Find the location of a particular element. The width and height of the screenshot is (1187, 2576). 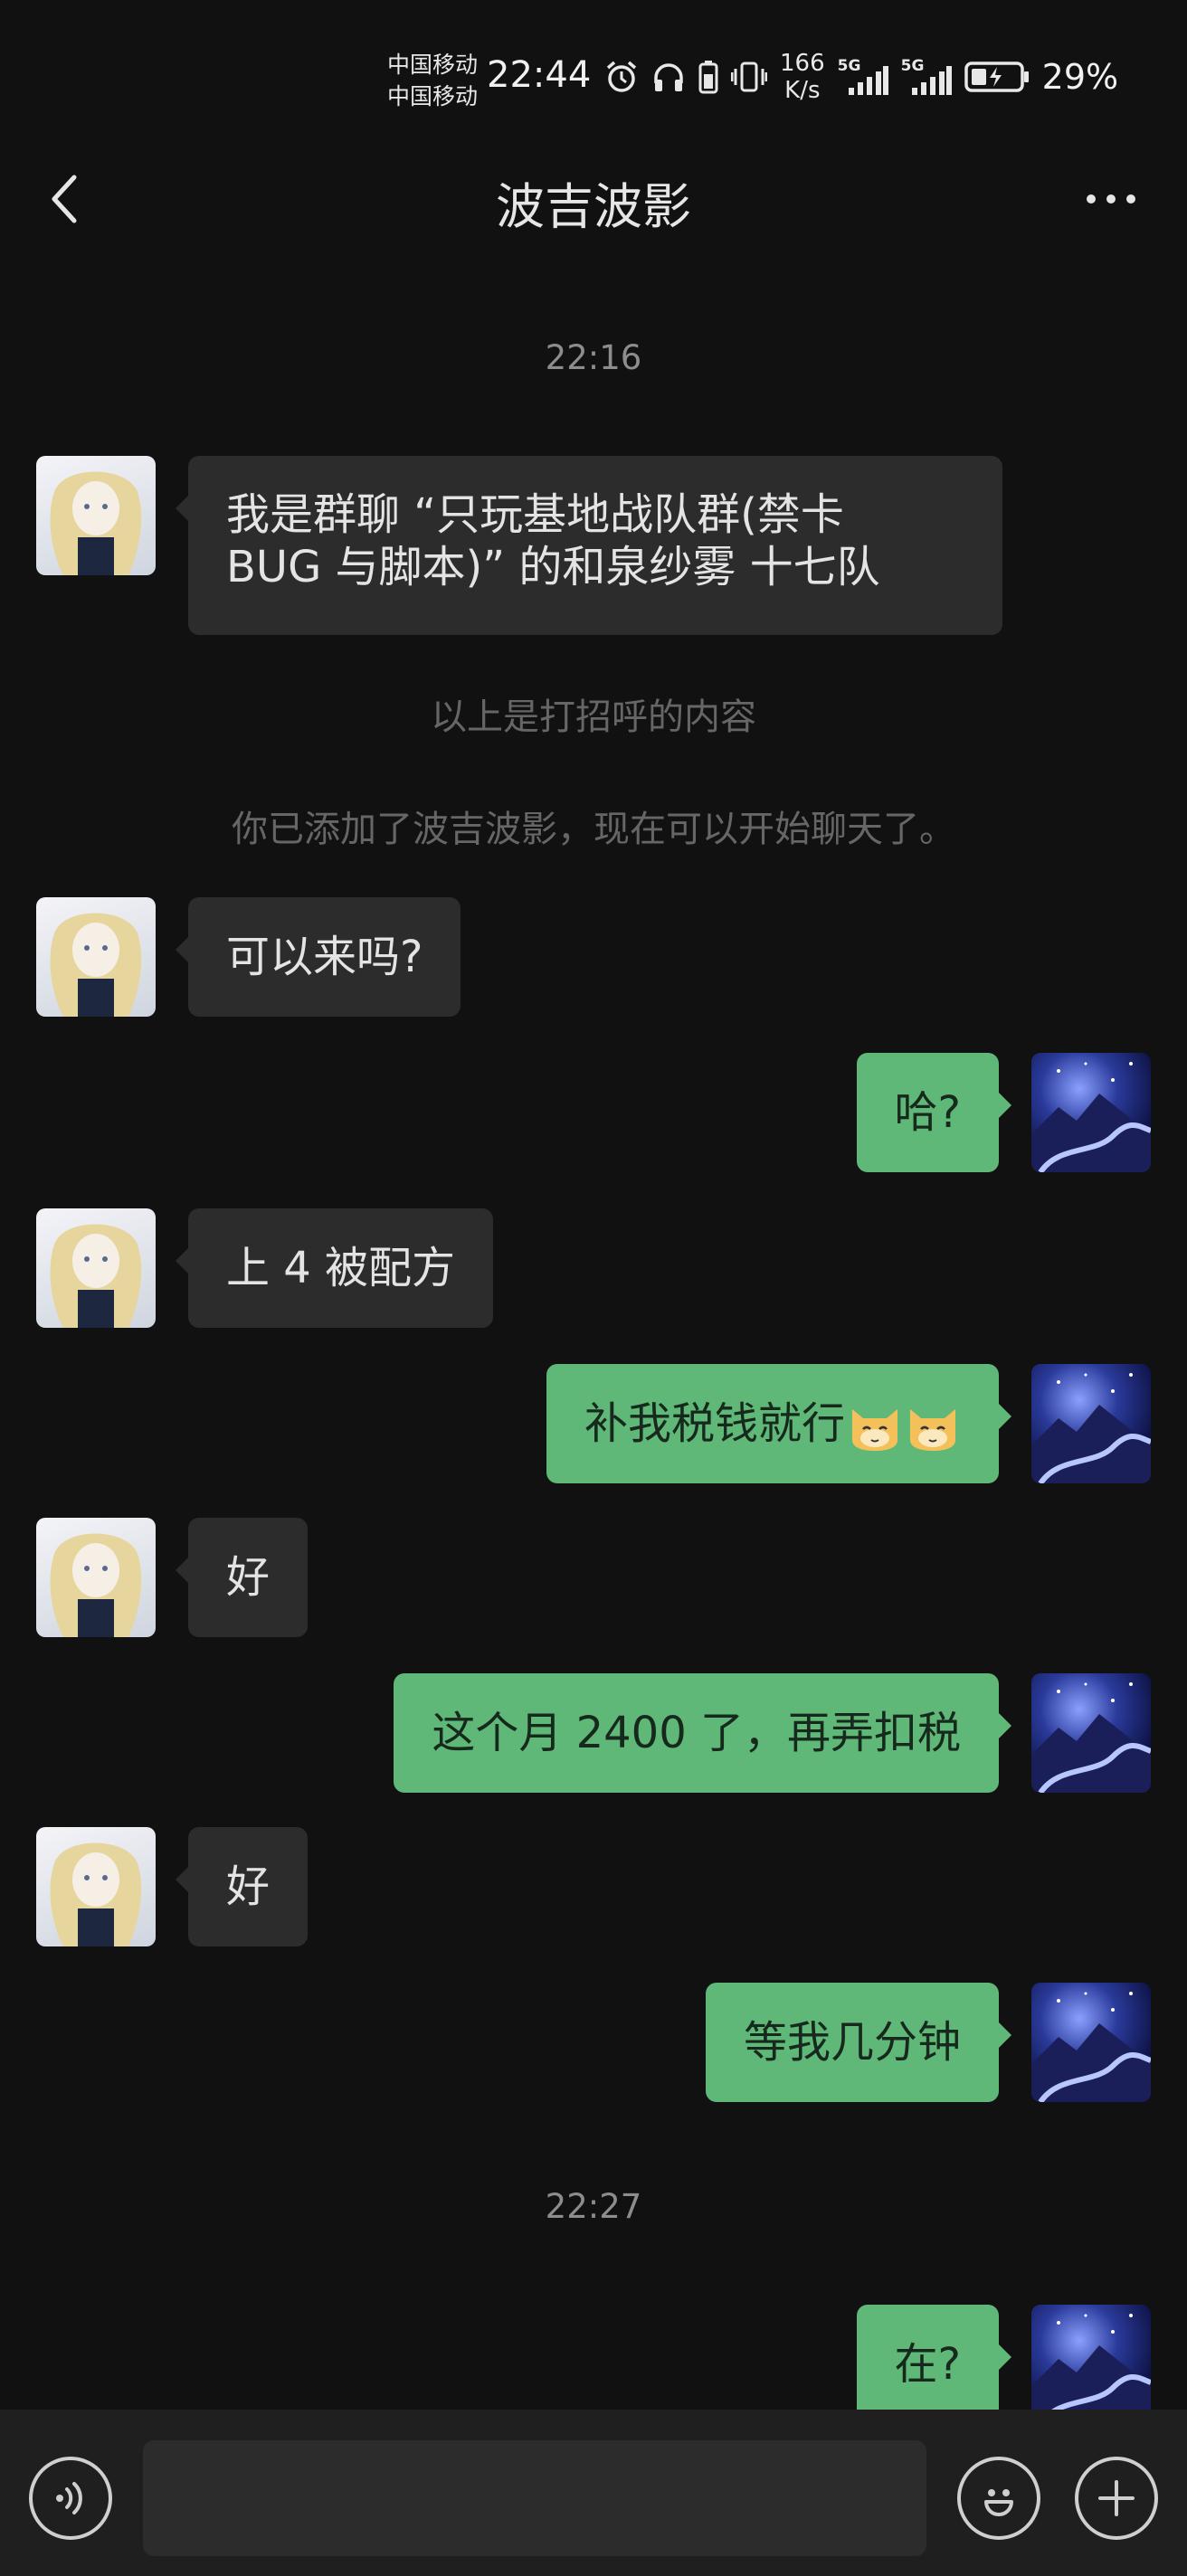

emoji-icon is located at coordinates (998, 2503).